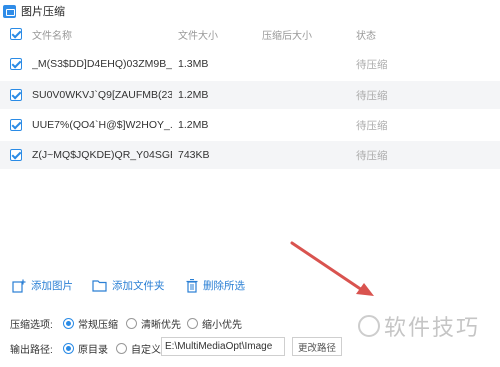 The height and width of the screenshot is (367, 500). What do you see at coordinates (93, 350) in the screenshot?
I see `radio-label: 原目录` at bounding box center [93, 350].